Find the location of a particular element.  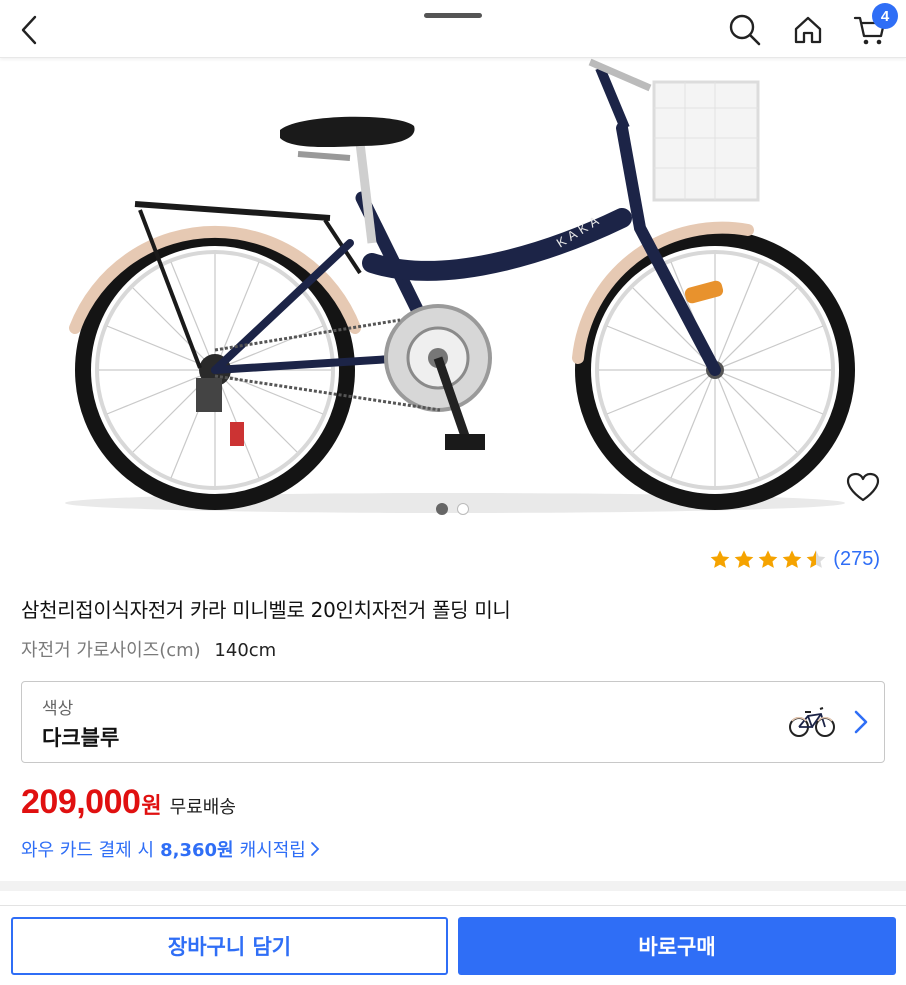

product-rating: (275) is located at coordinates (794, 559).